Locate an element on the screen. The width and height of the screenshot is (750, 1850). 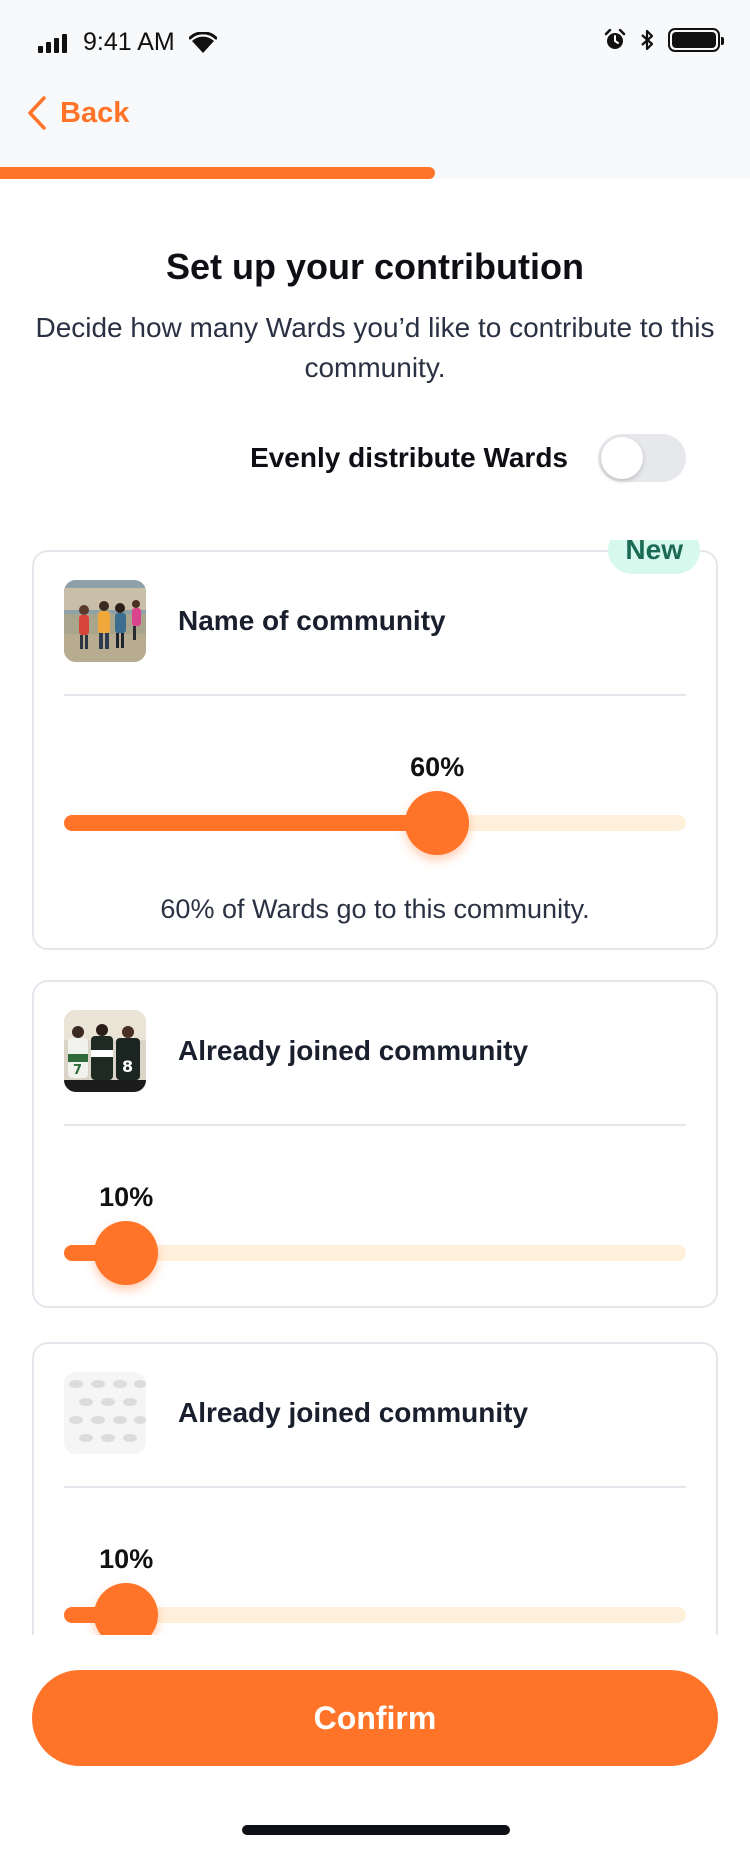
status-time: 9:41 AM is located at coordinates (129, 42).